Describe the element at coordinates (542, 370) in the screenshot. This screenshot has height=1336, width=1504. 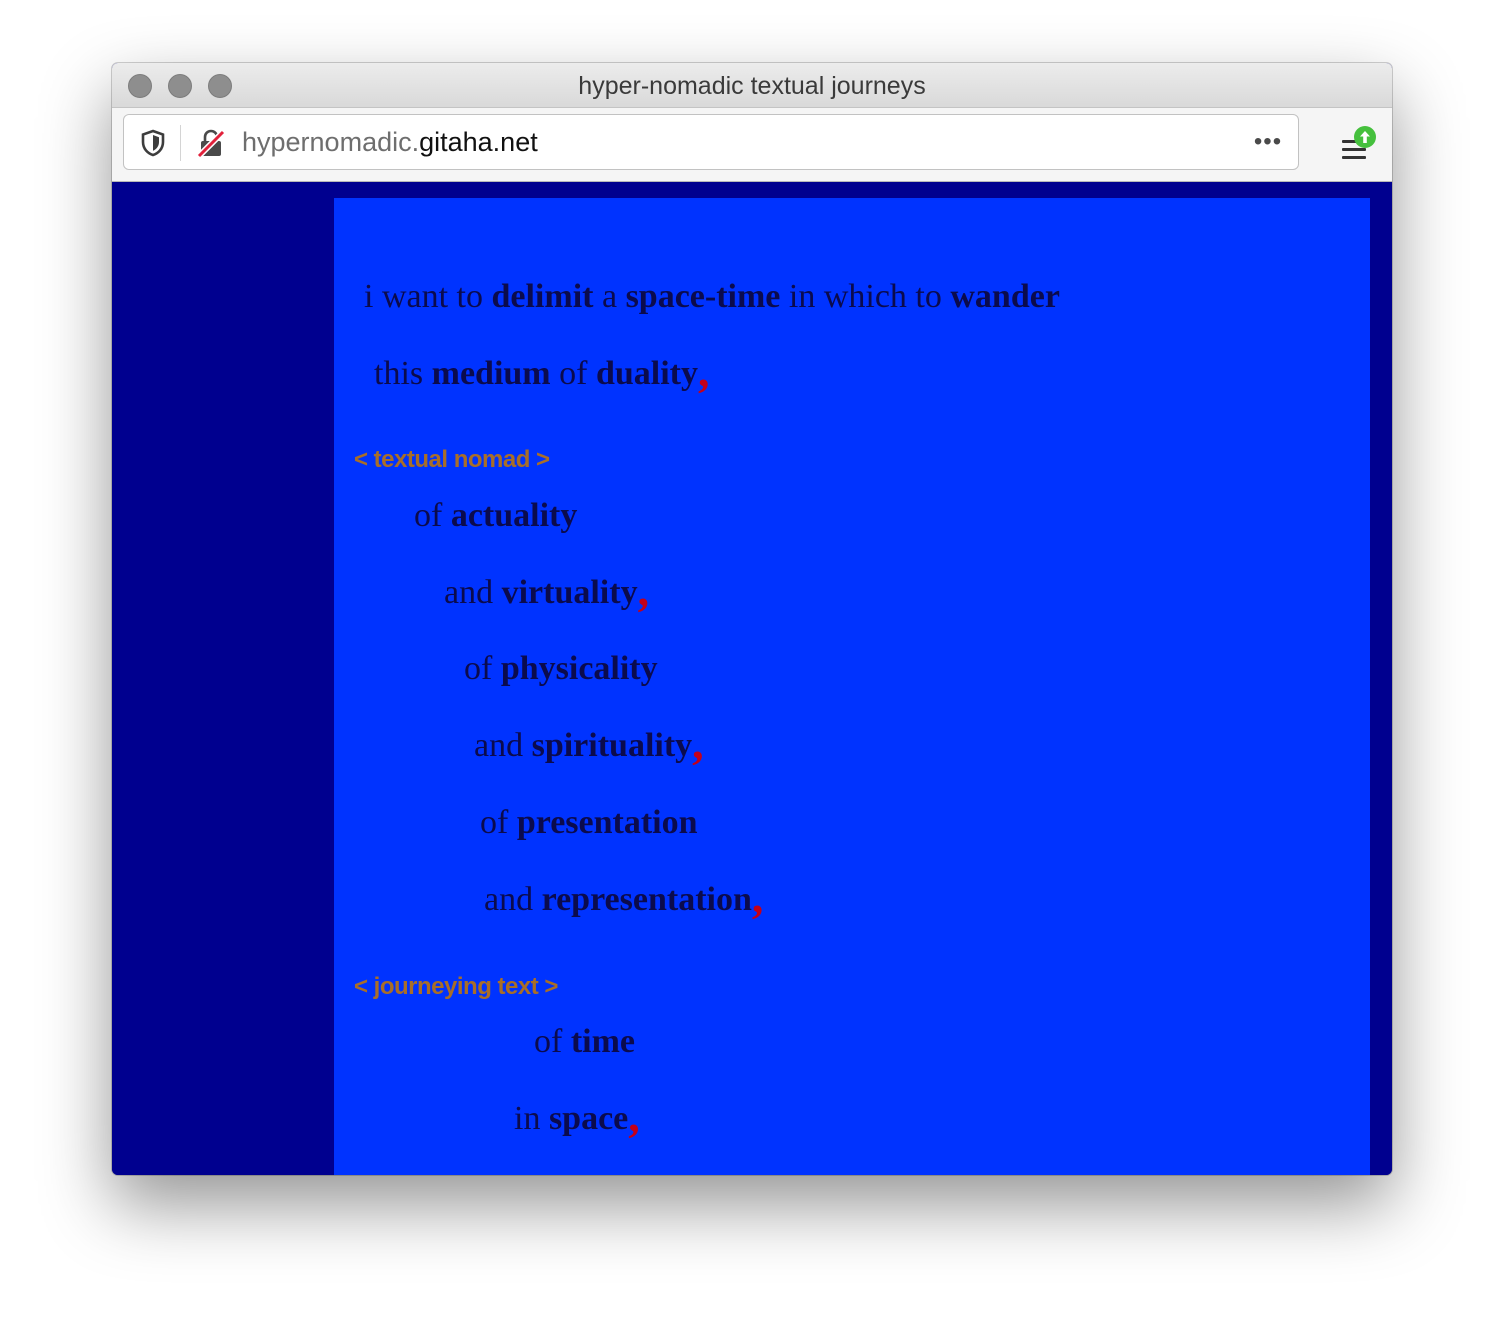
I see `poem-line-2: this medium of duality,` at that location.